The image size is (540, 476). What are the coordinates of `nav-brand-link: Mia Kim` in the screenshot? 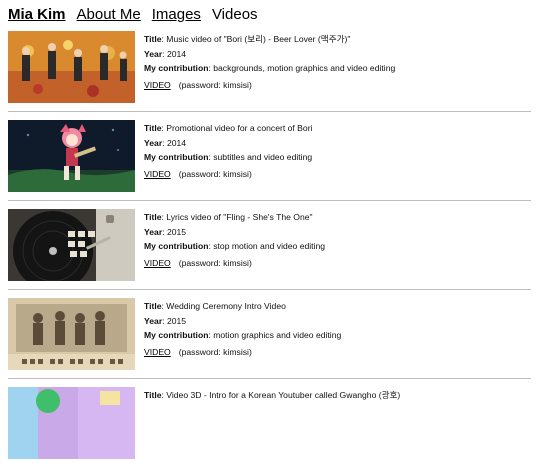 It's located at (37, 14).